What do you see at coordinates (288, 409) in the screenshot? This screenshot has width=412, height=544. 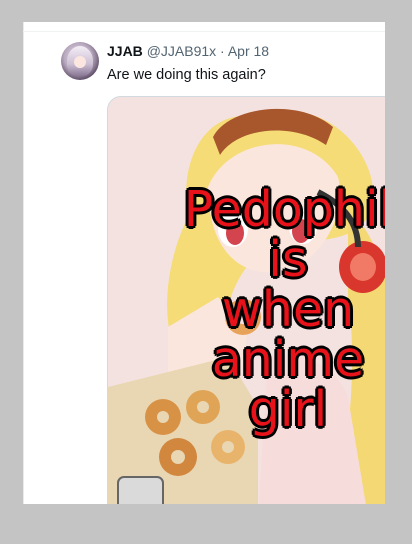 I see `caption-line: girl` at bounding box center [288, 409].